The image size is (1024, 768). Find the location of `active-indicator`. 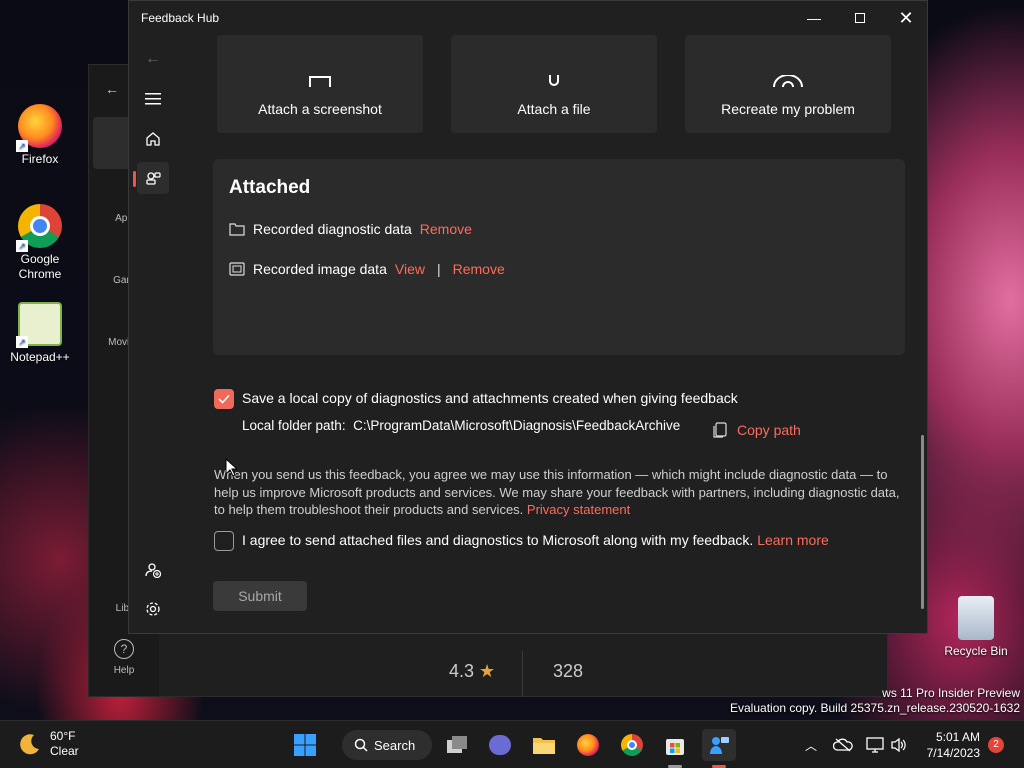

active-indicator is located at coordinates (134, 179).